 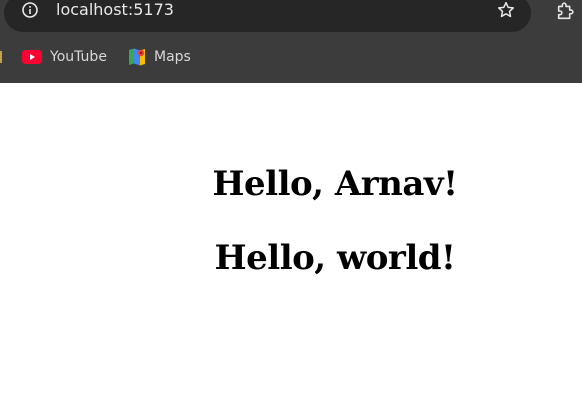 What do you see at coordinates (291, 60) in the screenshot?
I see `bookmarks-bar: YouTube Maps` at bounding box center [291, 60].